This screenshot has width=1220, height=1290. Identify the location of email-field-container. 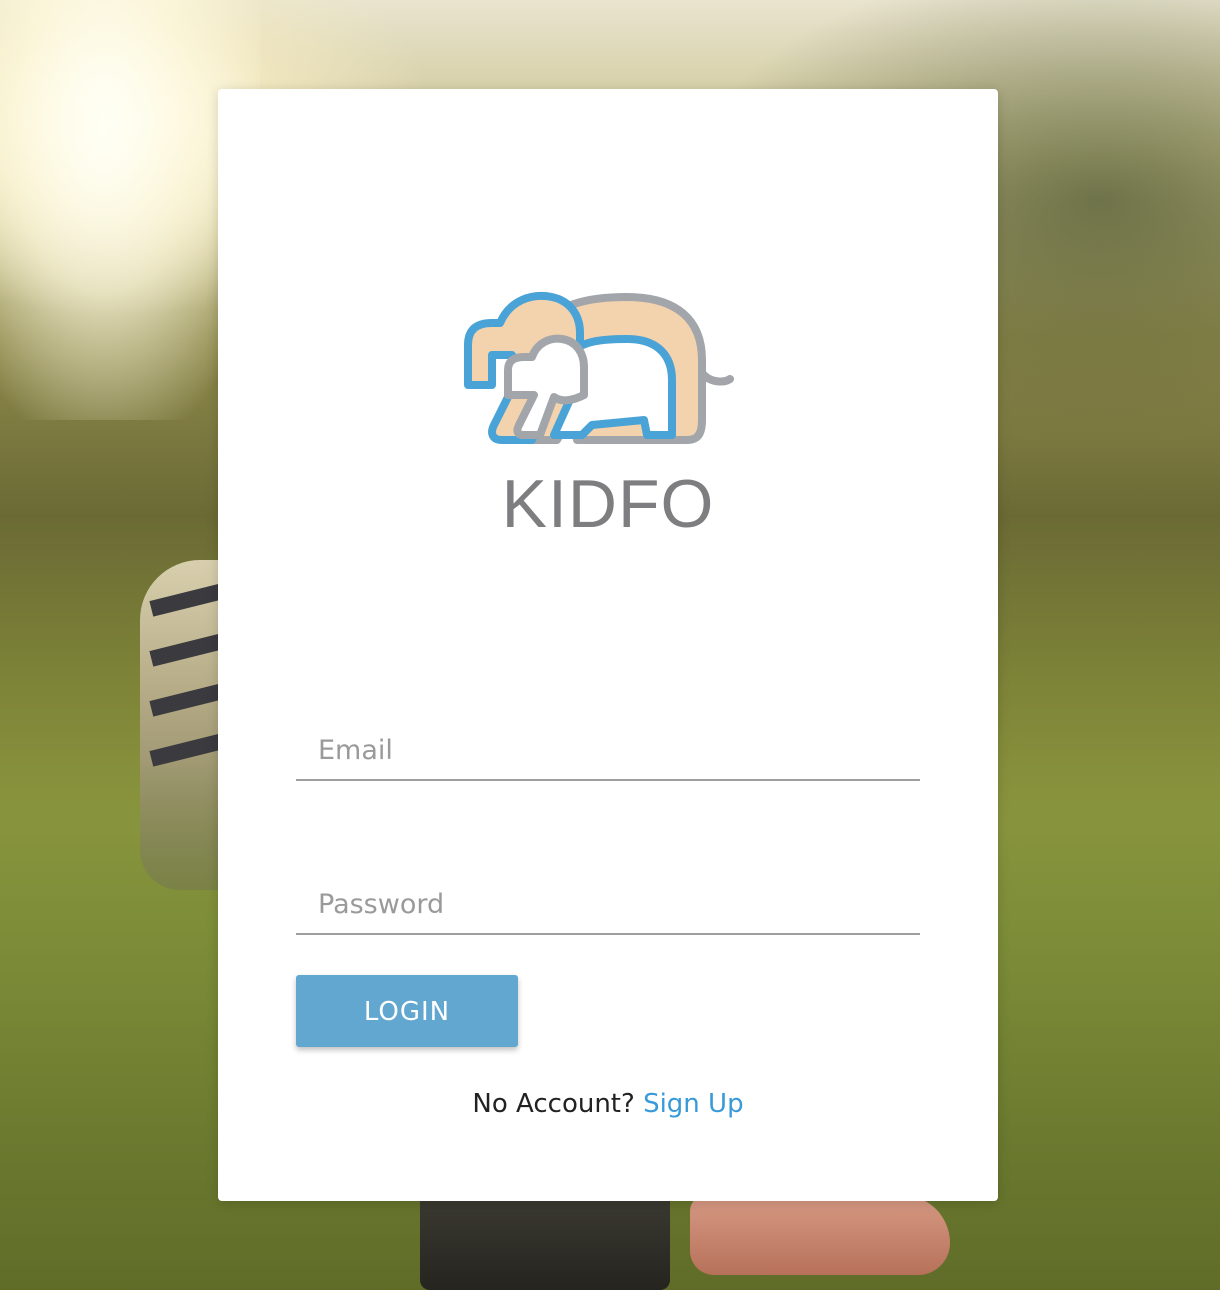
(608, 741).